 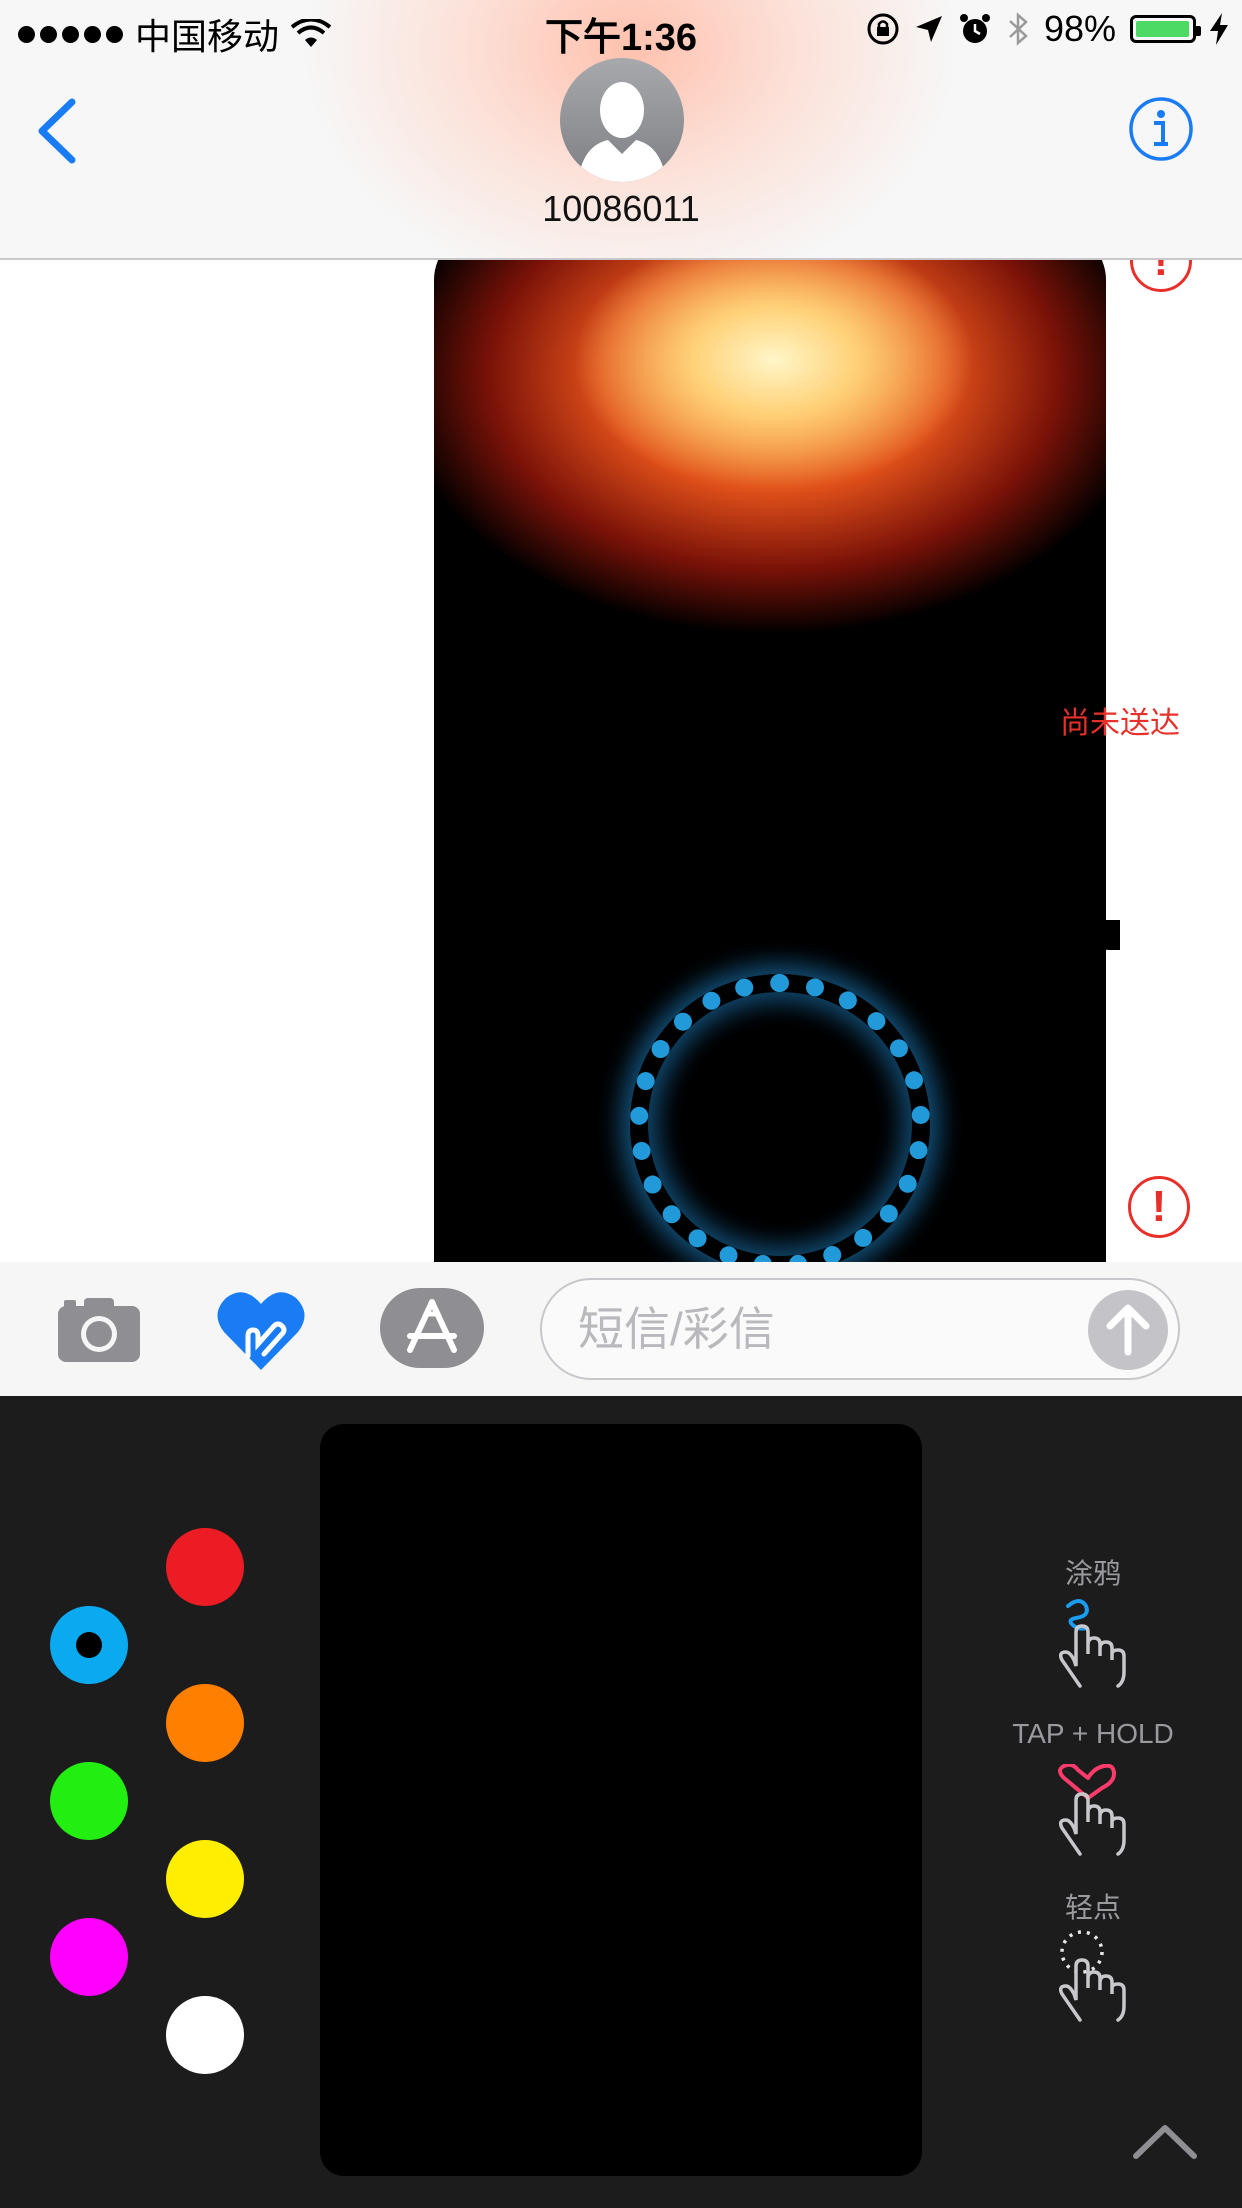 What do you see at coordinates (1018, 29) in the screenshot?
I see `bluetooth-icon` at bounding box center [1018, 29].